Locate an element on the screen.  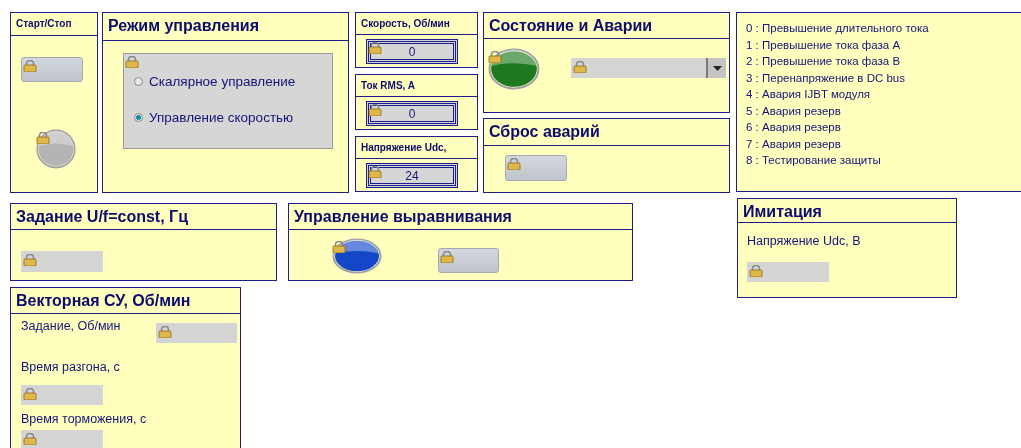
panel-title: Сброс аварий is located at coordinates (544, 131).